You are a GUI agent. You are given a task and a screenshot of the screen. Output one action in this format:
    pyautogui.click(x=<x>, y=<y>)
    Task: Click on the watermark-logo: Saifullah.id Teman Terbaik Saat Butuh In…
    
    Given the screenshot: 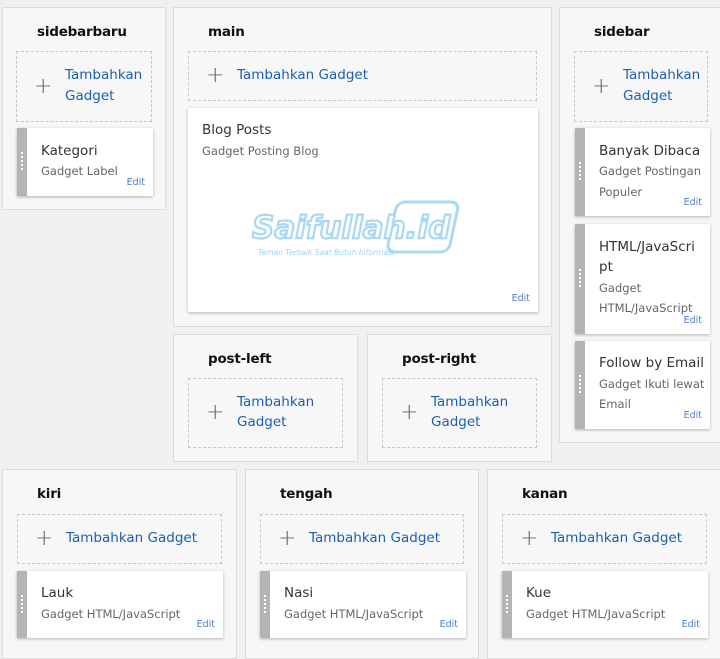 What is the action you would take?
    pyautogui.click(x=355, y=228)
    